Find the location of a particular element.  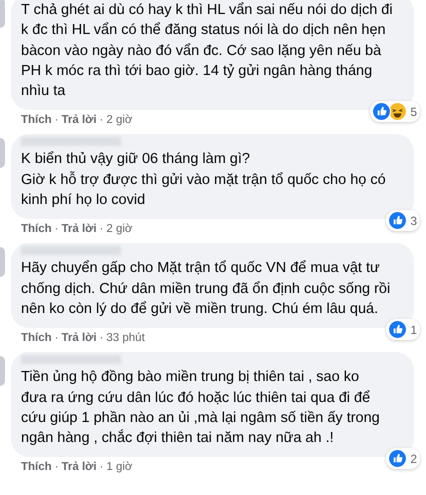

comment-text: Tiền ủng hộ đồng bào miền trung bị thiên tai , sao ko đưa ra ứng cứu dân lúc đó hoặc lúc thiên tai qua đi để cứu giúp 1 phần nào an ủi ,mà lại ngâm số tiền ấy trong ngân hàng , chắc đợi thiên tai năm nay nữa ah .! is located at coordinates (201, 408).